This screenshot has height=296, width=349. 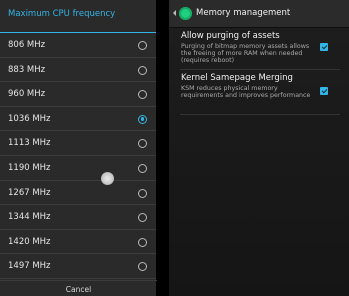 What do you see at coordinates (29, 266) in the screenshot?
I see `option-label: 1497 MHz` at bounding box center [29, 266].